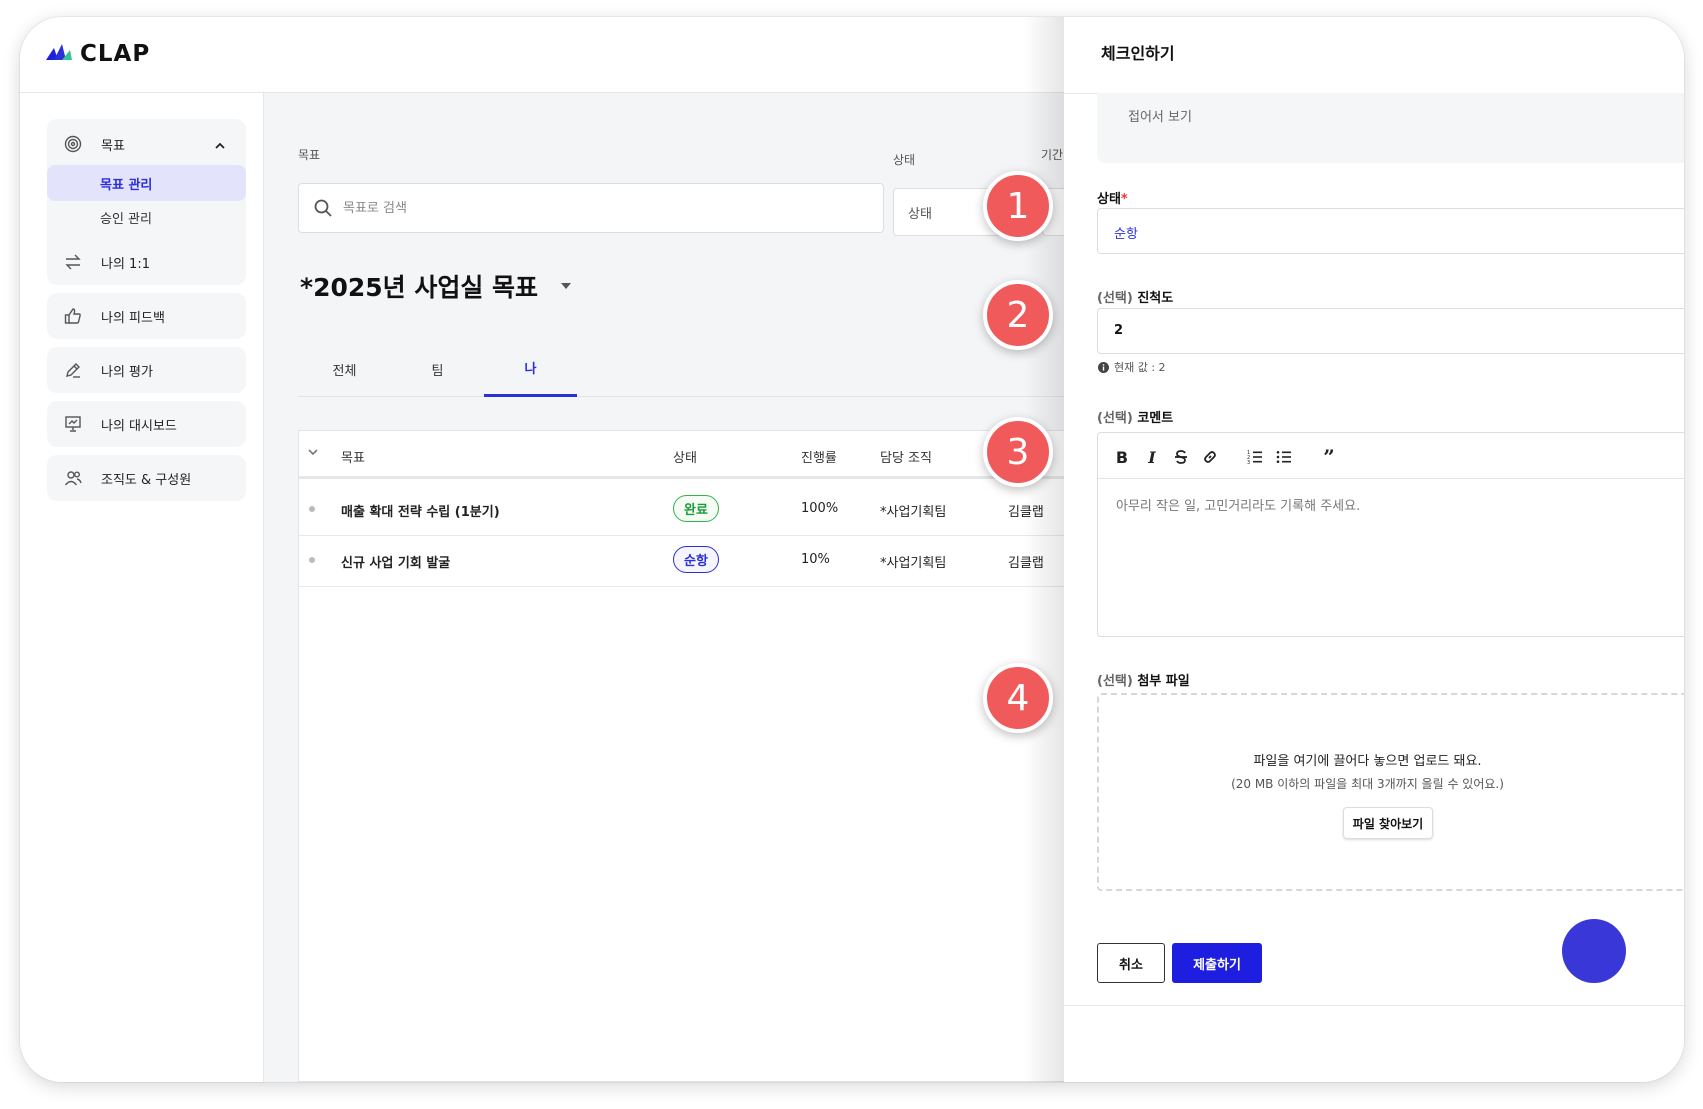 The width and height of the screenshot is (1703, 1109). I want to click on editor-toolbar: B I 123 ”, so click(1391, 456).